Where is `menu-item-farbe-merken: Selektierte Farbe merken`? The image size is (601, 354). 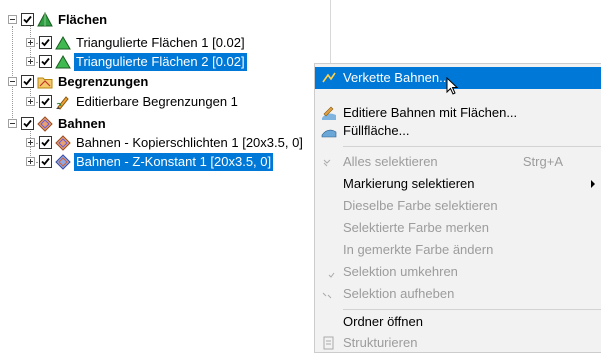
menu-item-farbe-merken: Selektierte Farbe merken is located at coordinates (458, 228).